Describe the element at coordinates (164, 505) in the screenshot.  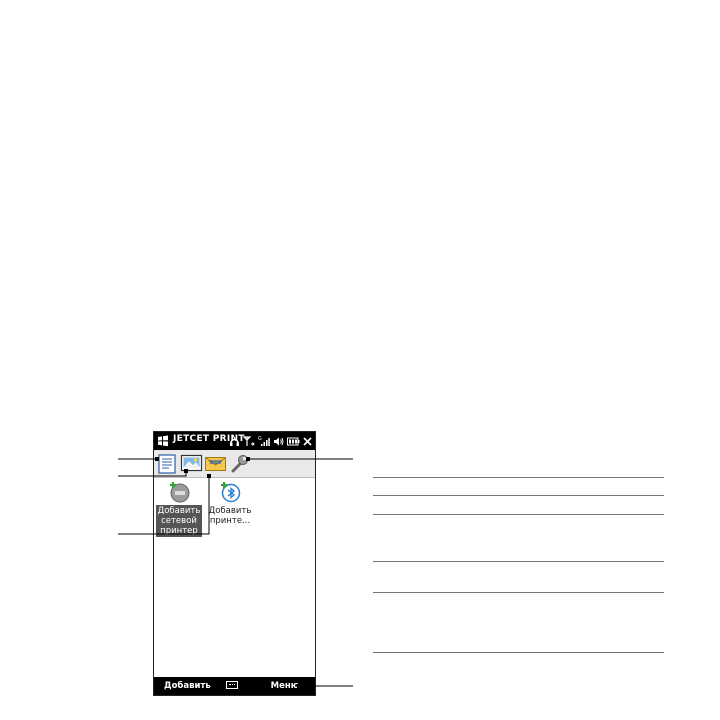
I see `callout-line-email` at that location.